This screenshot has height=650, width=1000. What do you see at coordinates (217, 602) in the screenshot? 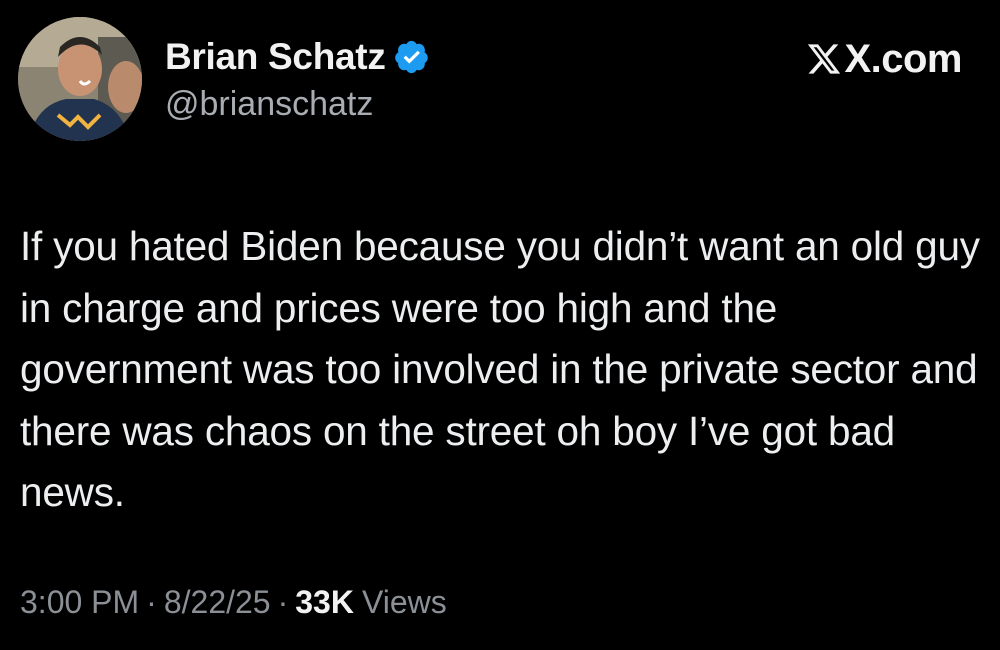
I see `tweet-date: 8/22/25` at bounding box center [217, 602].